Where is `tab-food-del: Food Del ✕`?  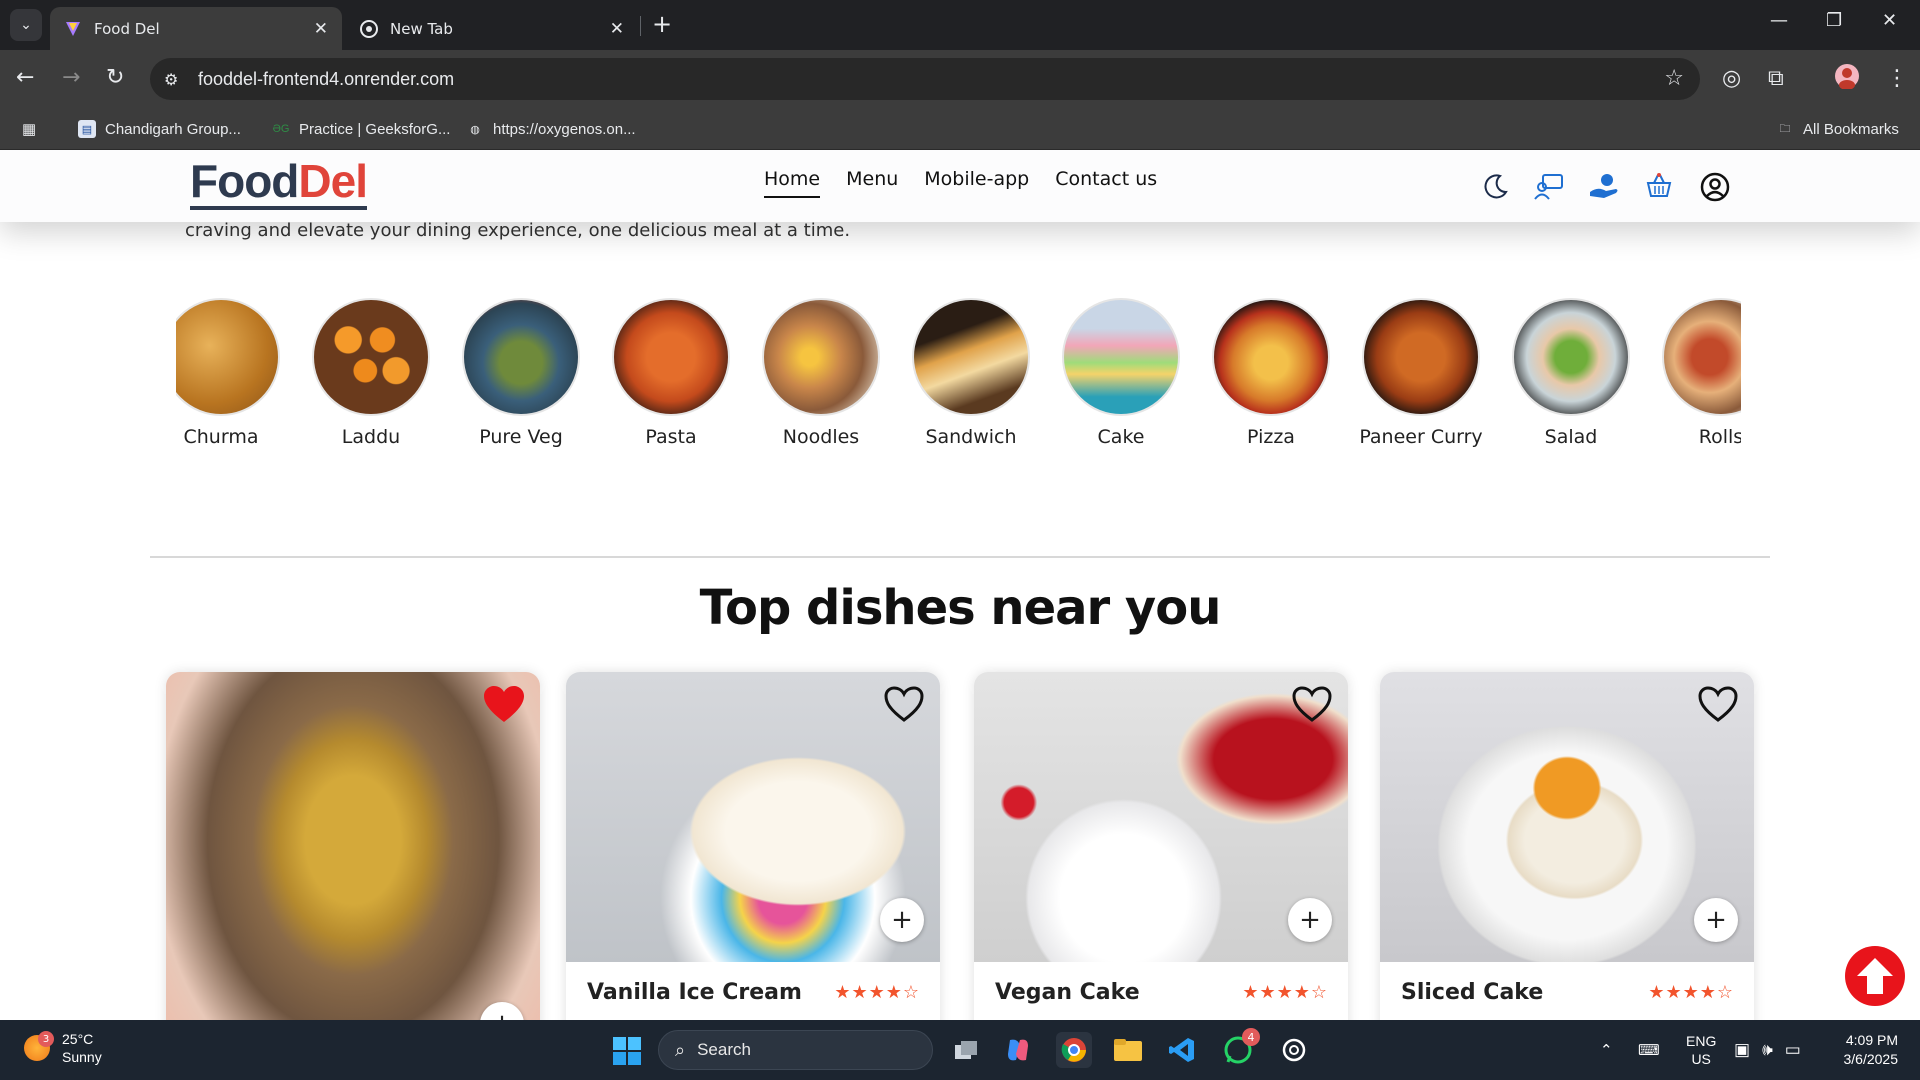 tab-food-del: Food Del ✕ is located at coordinates (196, 28).